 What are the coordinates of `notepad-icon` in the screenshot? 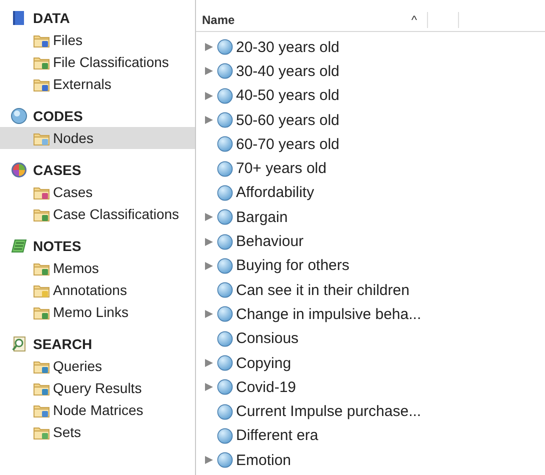 It's located at (19, 246).